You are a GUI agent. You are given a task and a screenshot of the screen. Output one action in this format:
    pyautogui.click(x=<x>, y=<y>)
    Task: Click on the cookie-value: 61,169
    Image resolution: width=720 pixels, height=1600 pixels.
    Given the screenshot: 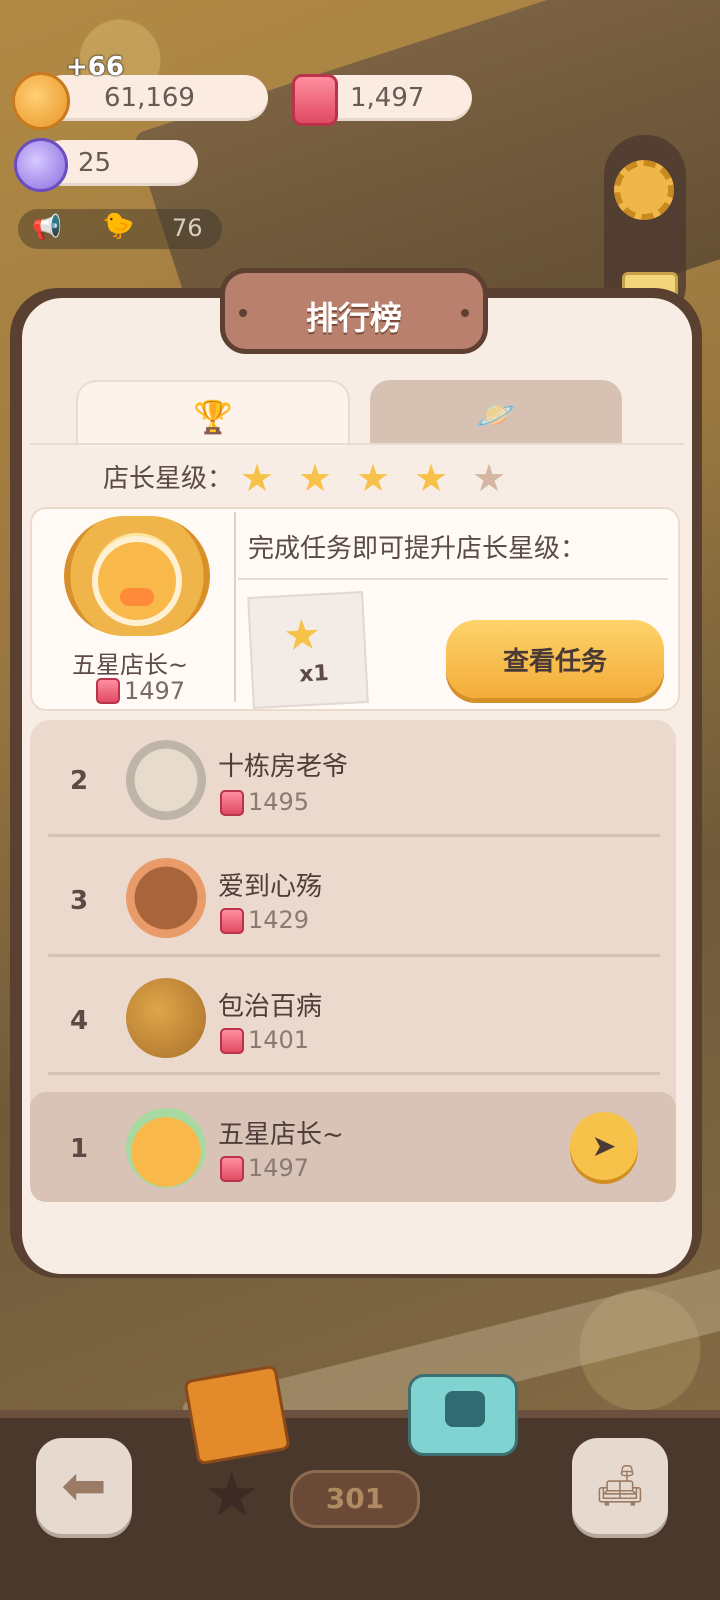 What is the action you would take?
    pyautogui.click(x=149, y=98)
    